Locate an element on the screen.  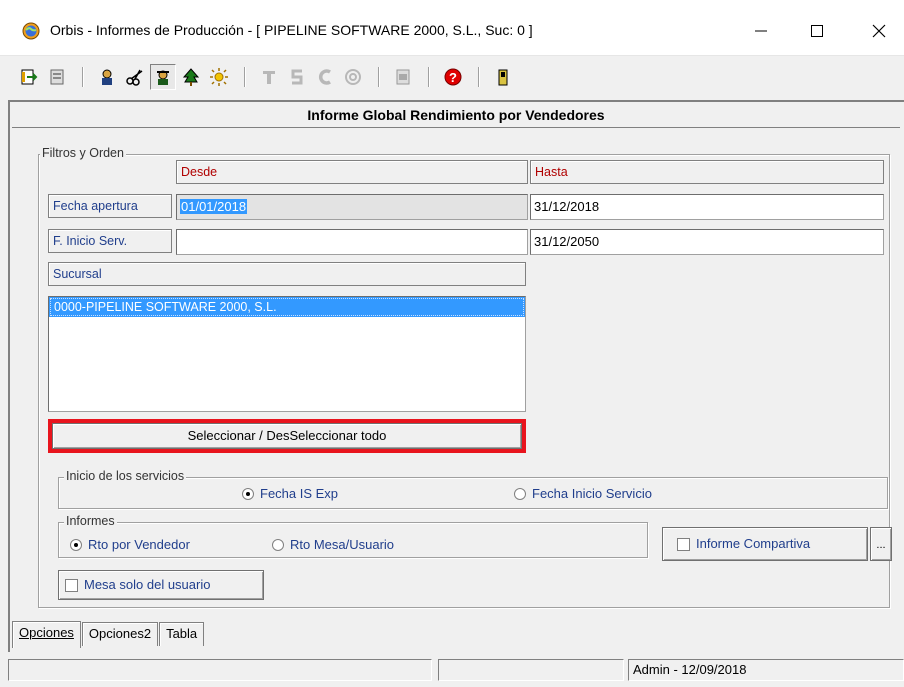
maximize-button is located at coordinates (817, 31).